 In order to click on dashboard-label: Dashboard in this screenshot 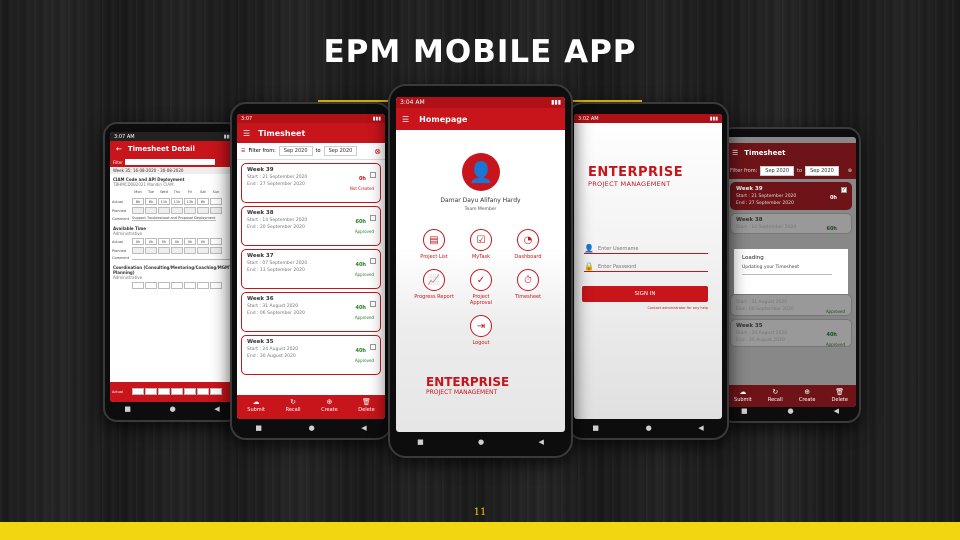, I will do `click(528, 257)`.